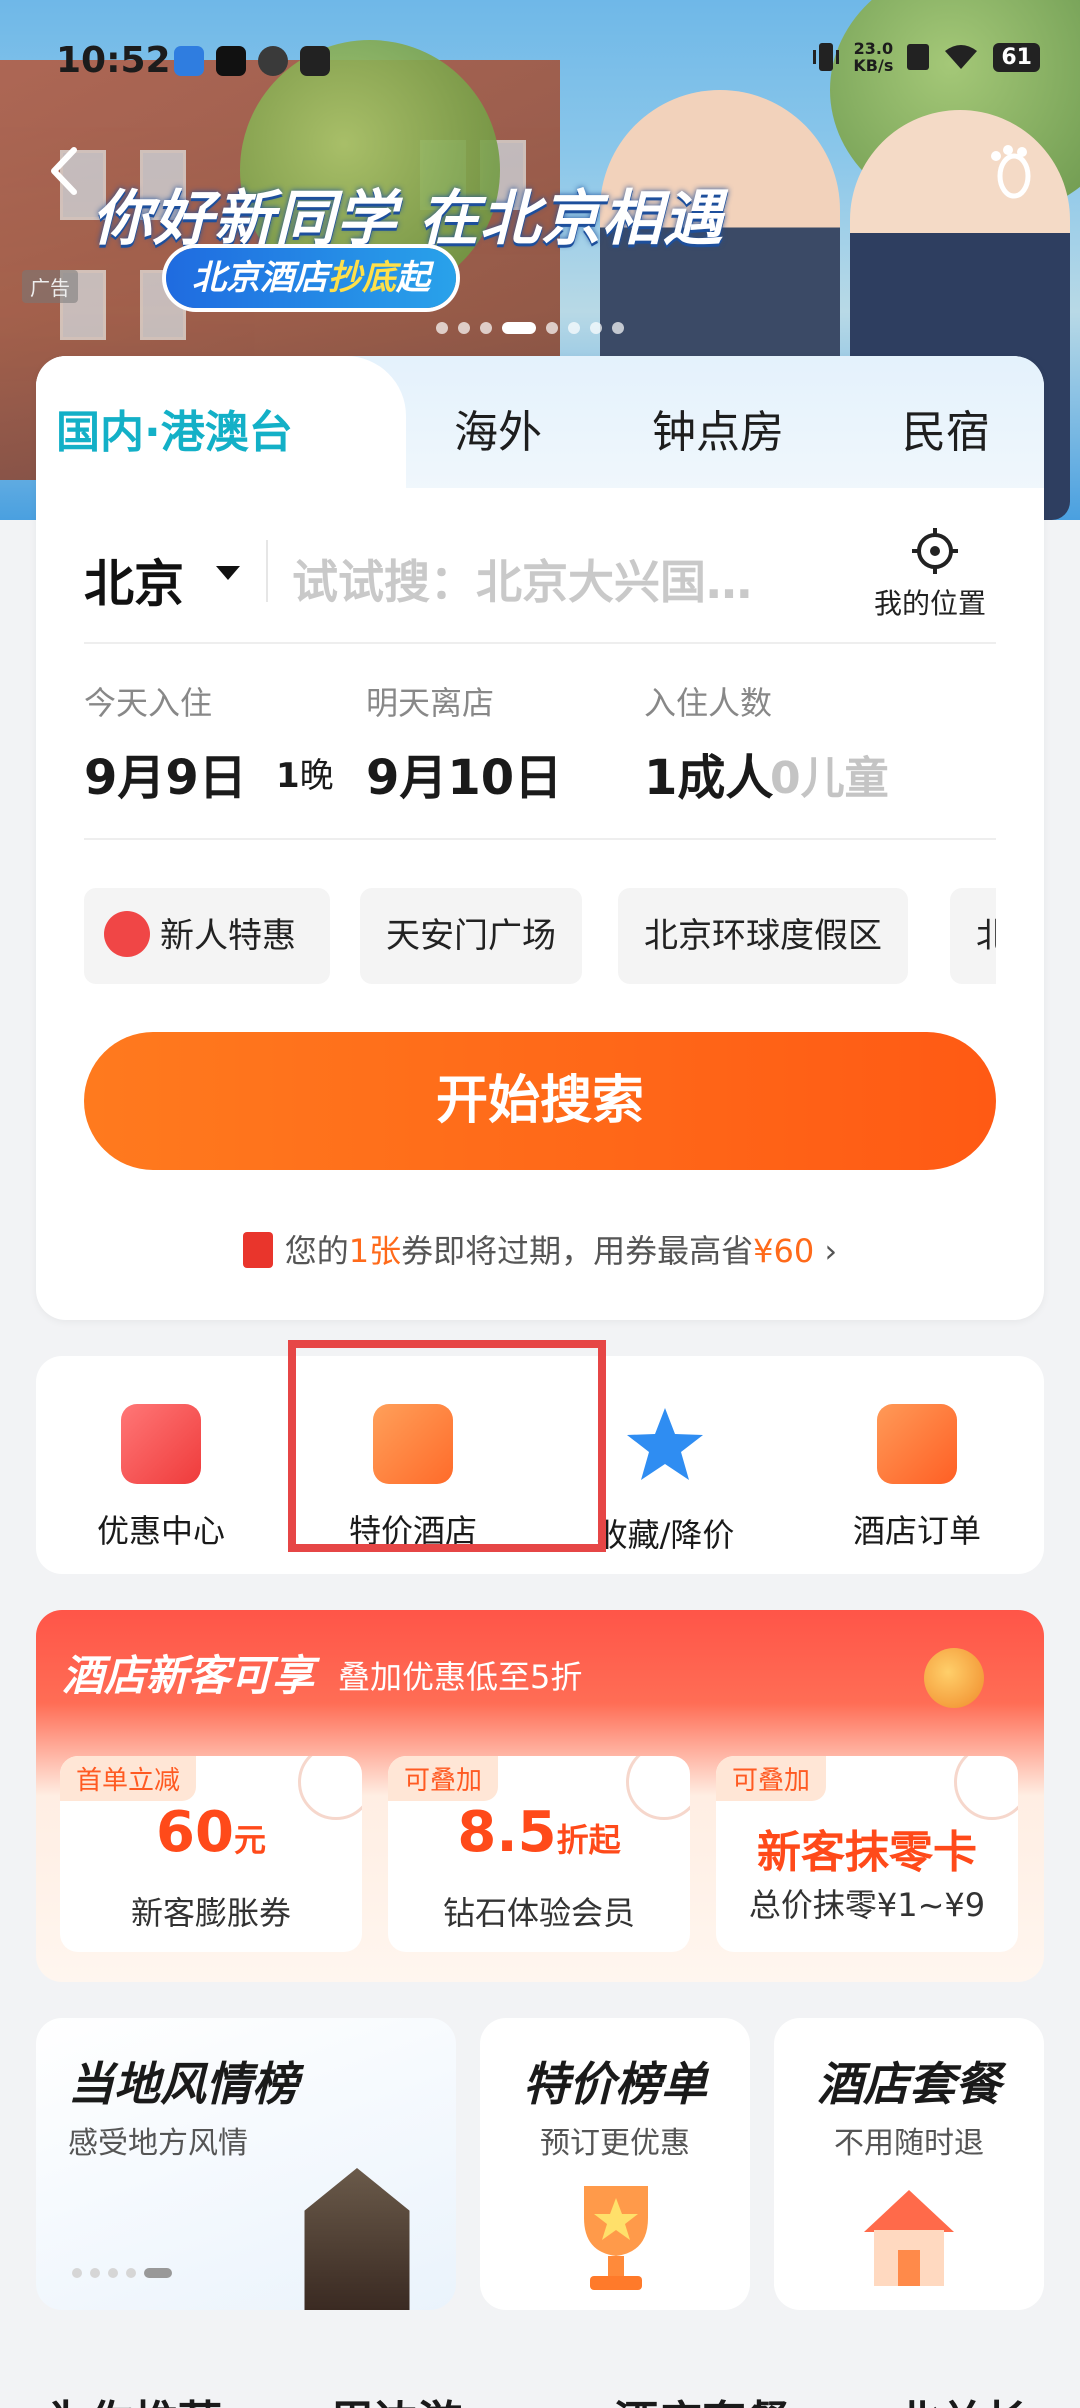 The height and width of the screenshot is (2408, 1080). I want to click on menu-hotel-orders: 酒店订单, so click(917, 1478).